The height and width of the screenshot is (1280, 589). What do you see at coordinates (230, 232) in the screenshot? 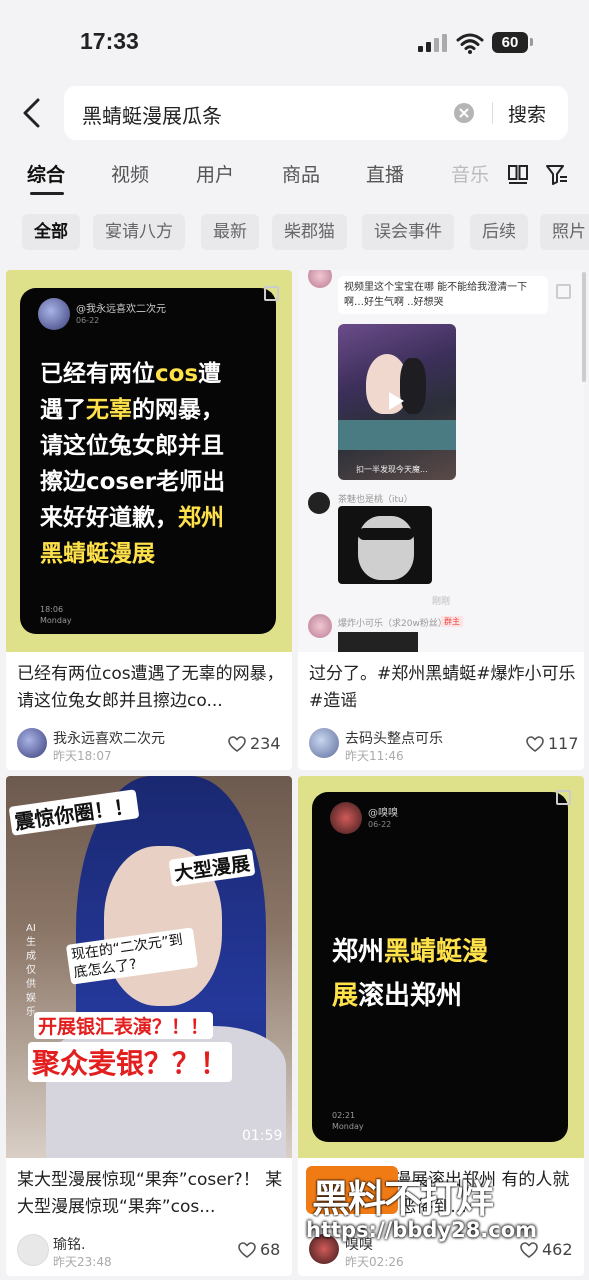
I see `chip-latest: 最新` at bounding box center [230, 232].